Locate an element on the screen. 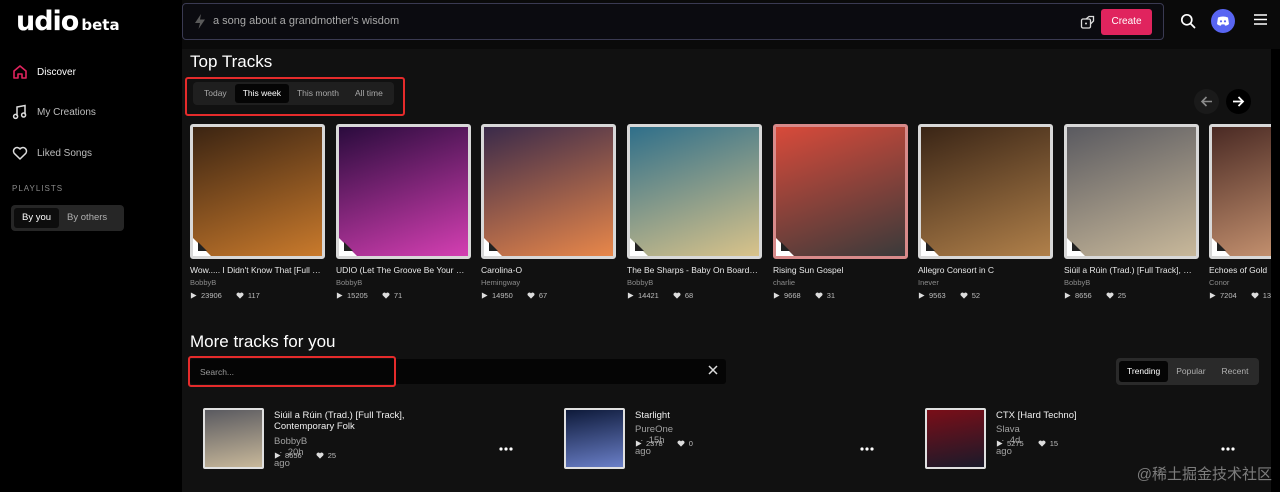  track-artist: Conor is located at coordinates (1244, 282).